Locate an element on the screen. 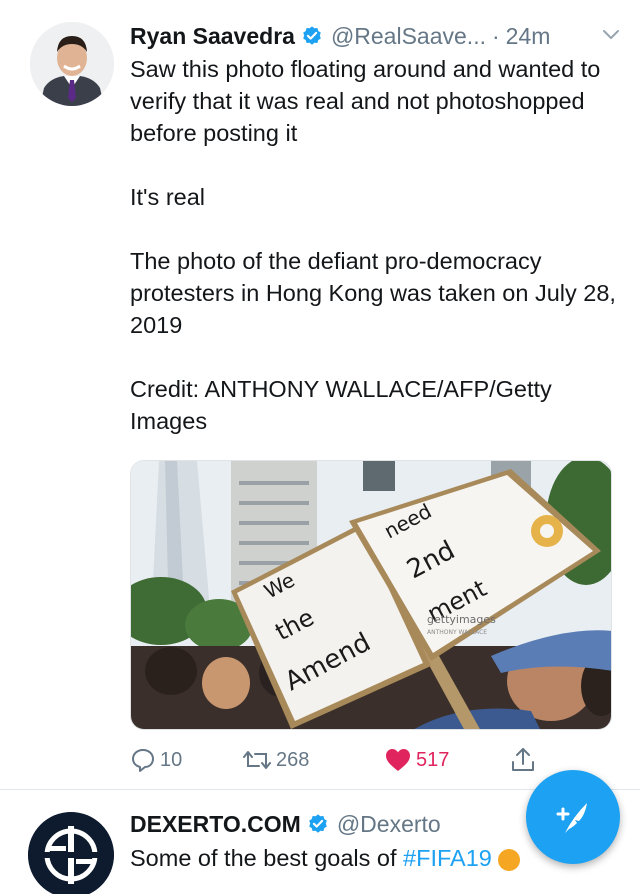 This screenshot has height=894, width=640. next-author-handle: @Dexerto is located at coordinates (389, 824).